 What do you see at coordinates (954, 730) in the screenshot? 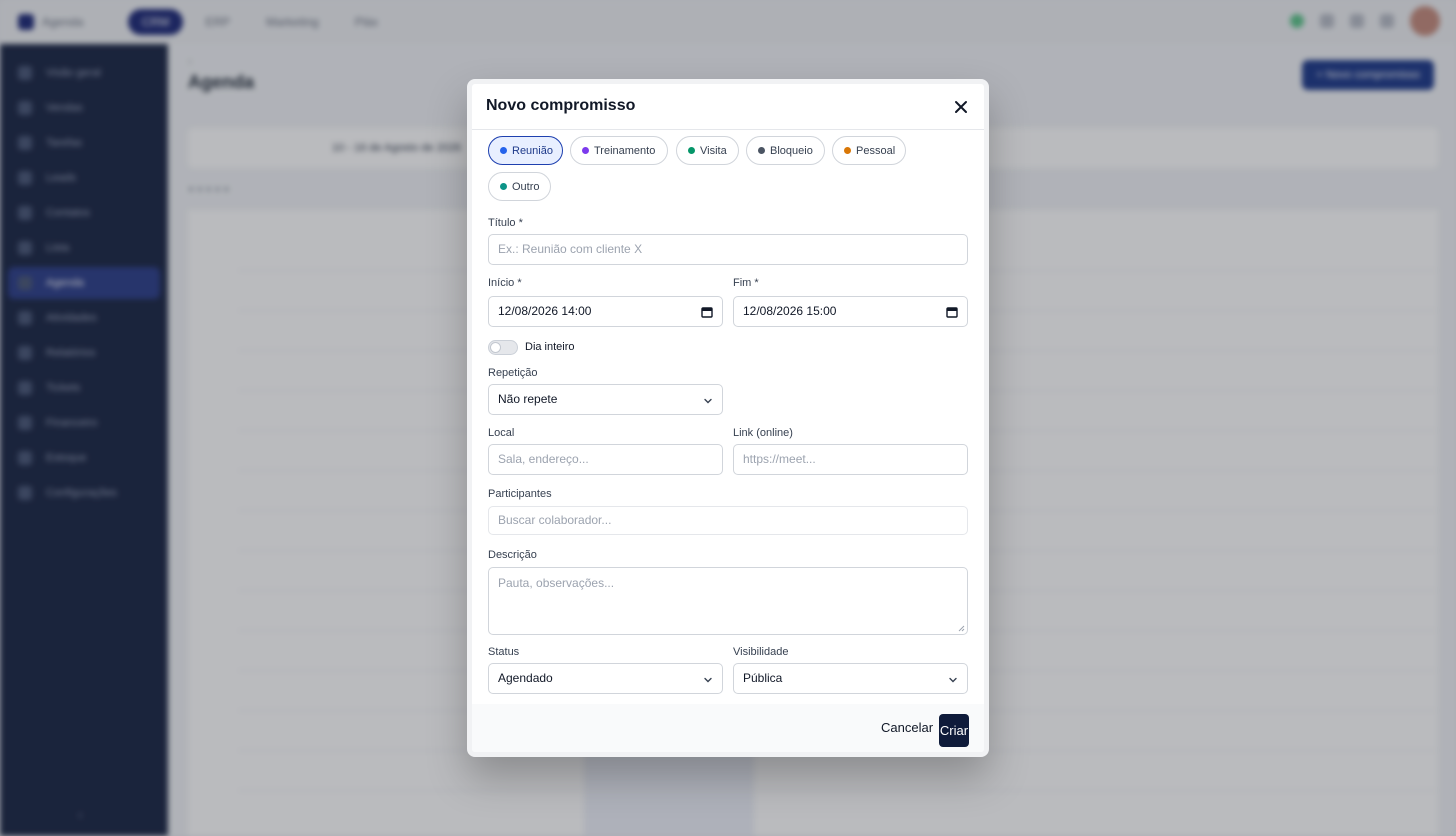
I see `create-button: Criar` at bounding box center [954, 730].